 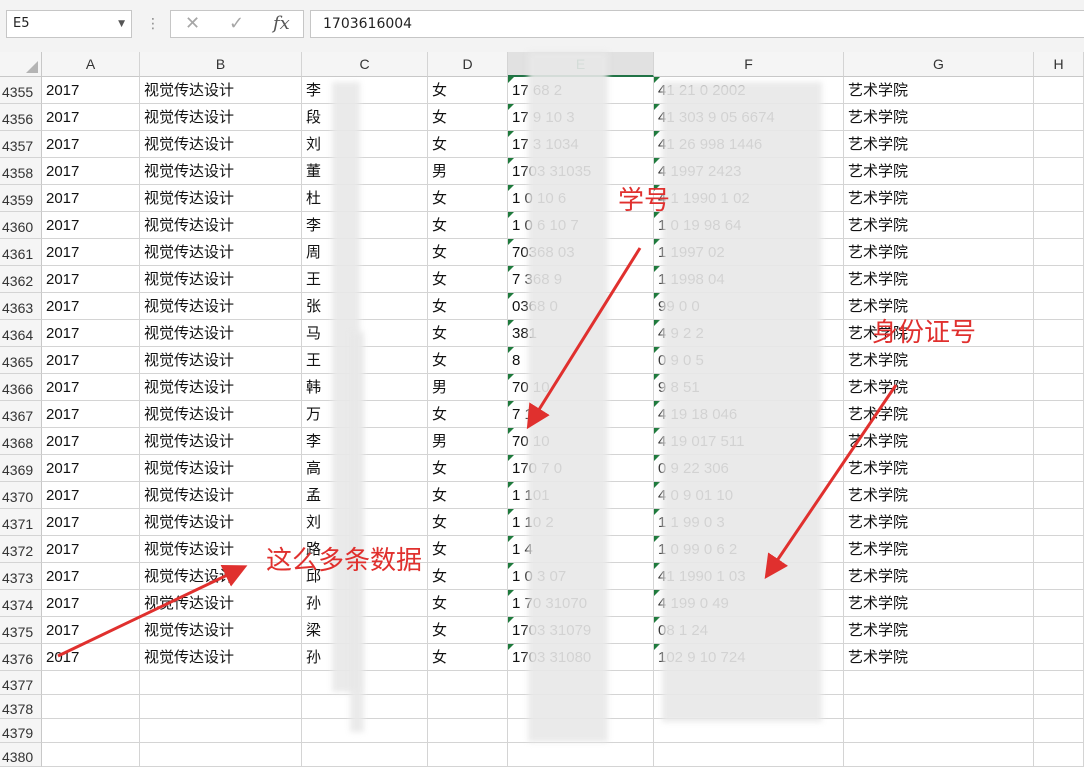 What do you see at coordinates (831, 481) in the screenshot?
I see `arrow-id-card` at bounding box center [831, 481].